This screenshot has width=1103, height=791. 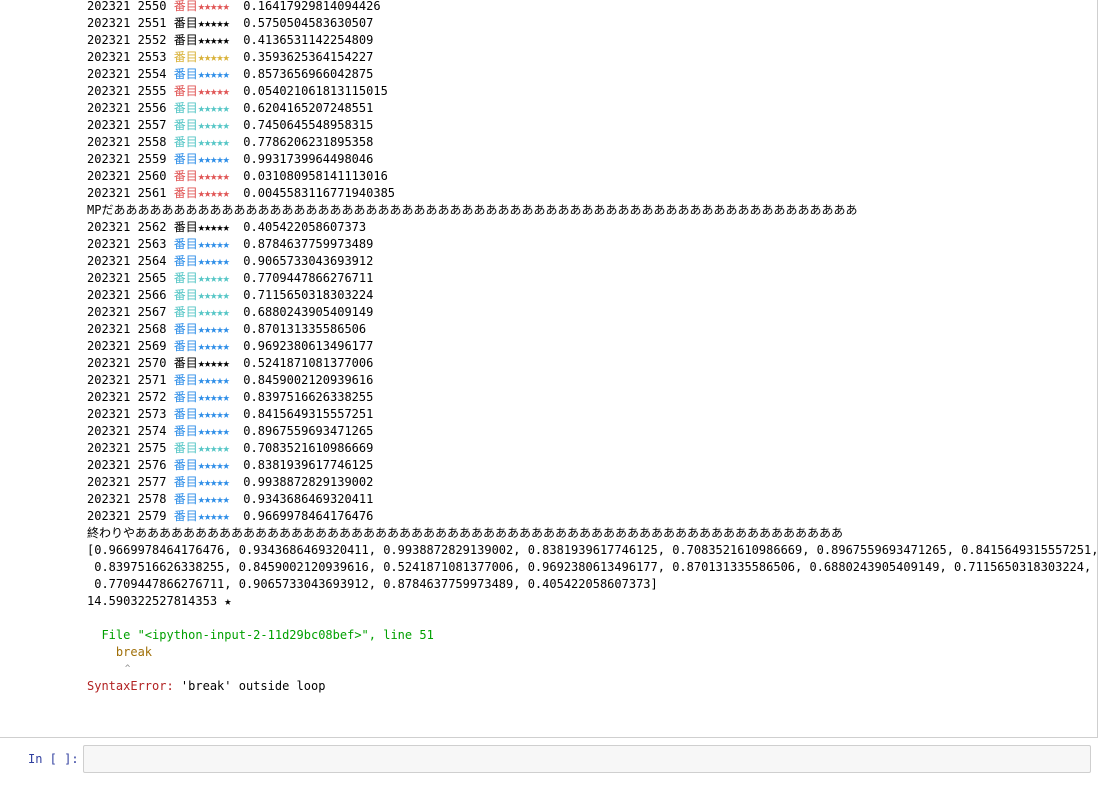 I want to click on result-line: 202321 2566 番目★★★★★ 0.7115650318303224, so click(x=592, y=295).